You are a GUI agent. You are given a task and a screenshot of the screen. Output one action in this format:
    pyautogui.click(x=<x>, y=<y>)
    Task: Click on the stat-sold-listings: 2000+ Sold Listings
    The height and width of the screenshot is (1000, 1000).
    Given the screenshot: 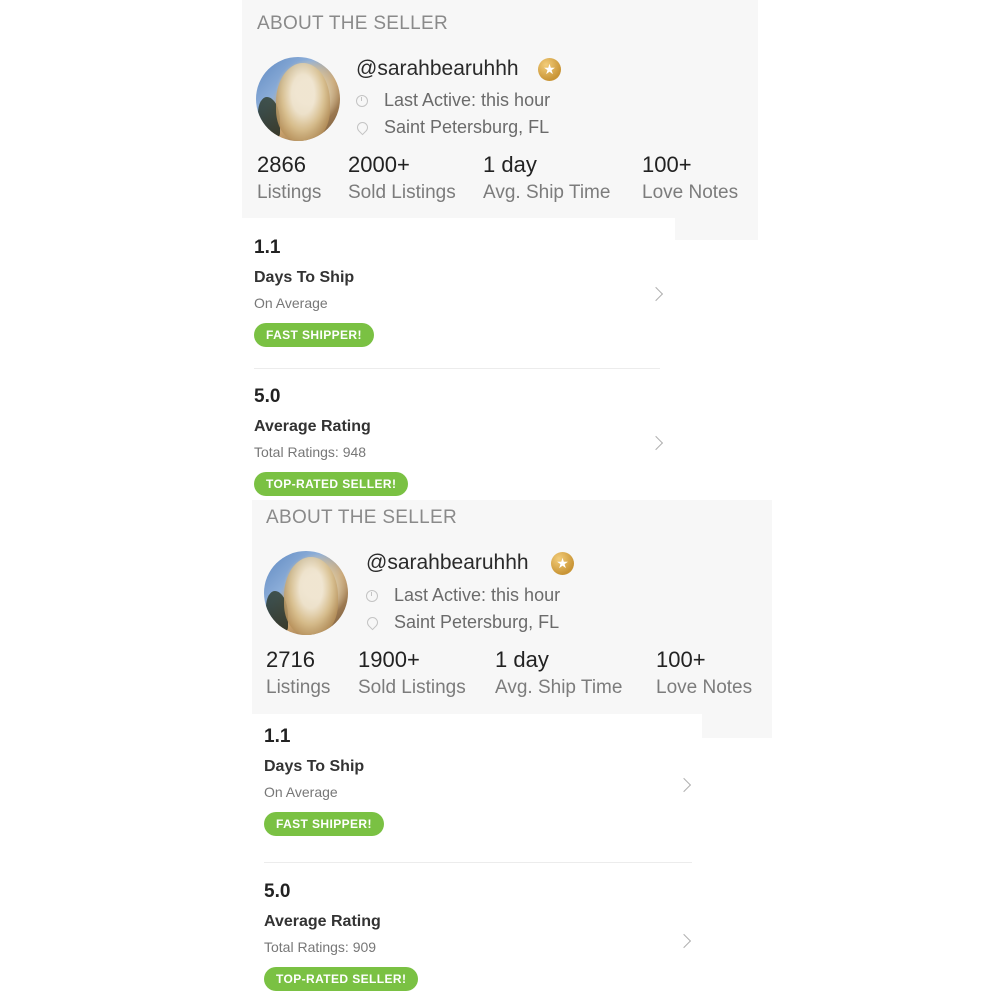 What is the action you would take?
    pyautogui.click(x=402, y=178)
    